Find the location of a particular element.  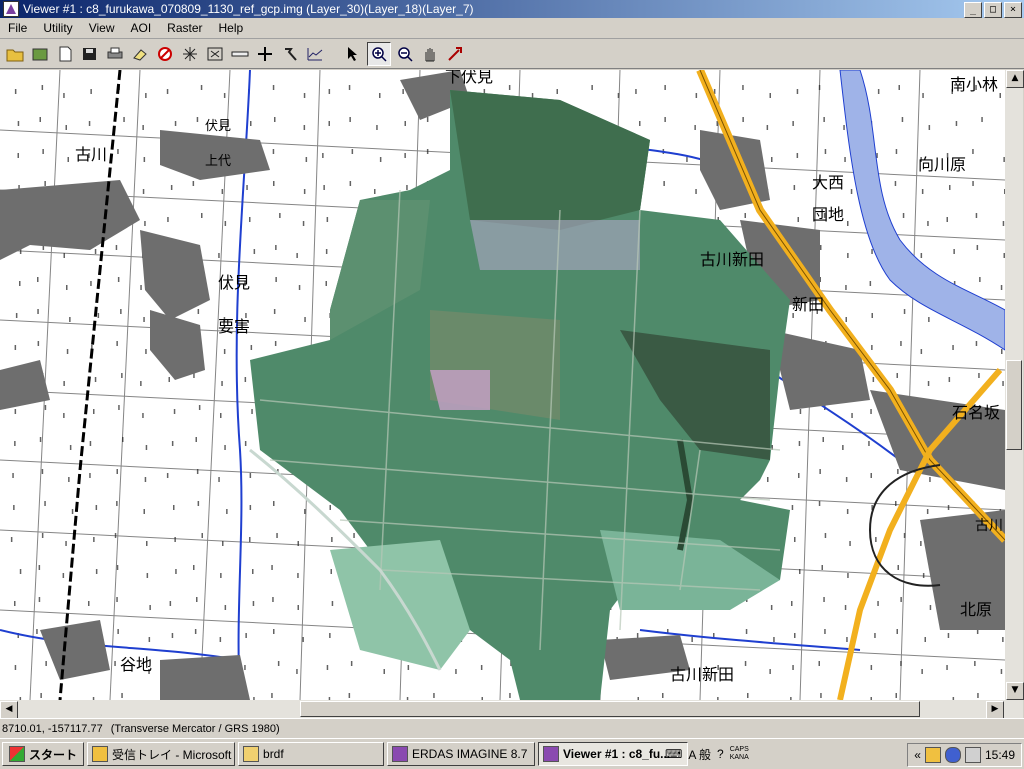

horizontal-scroll-thumb is located at coordinates (610, 709).